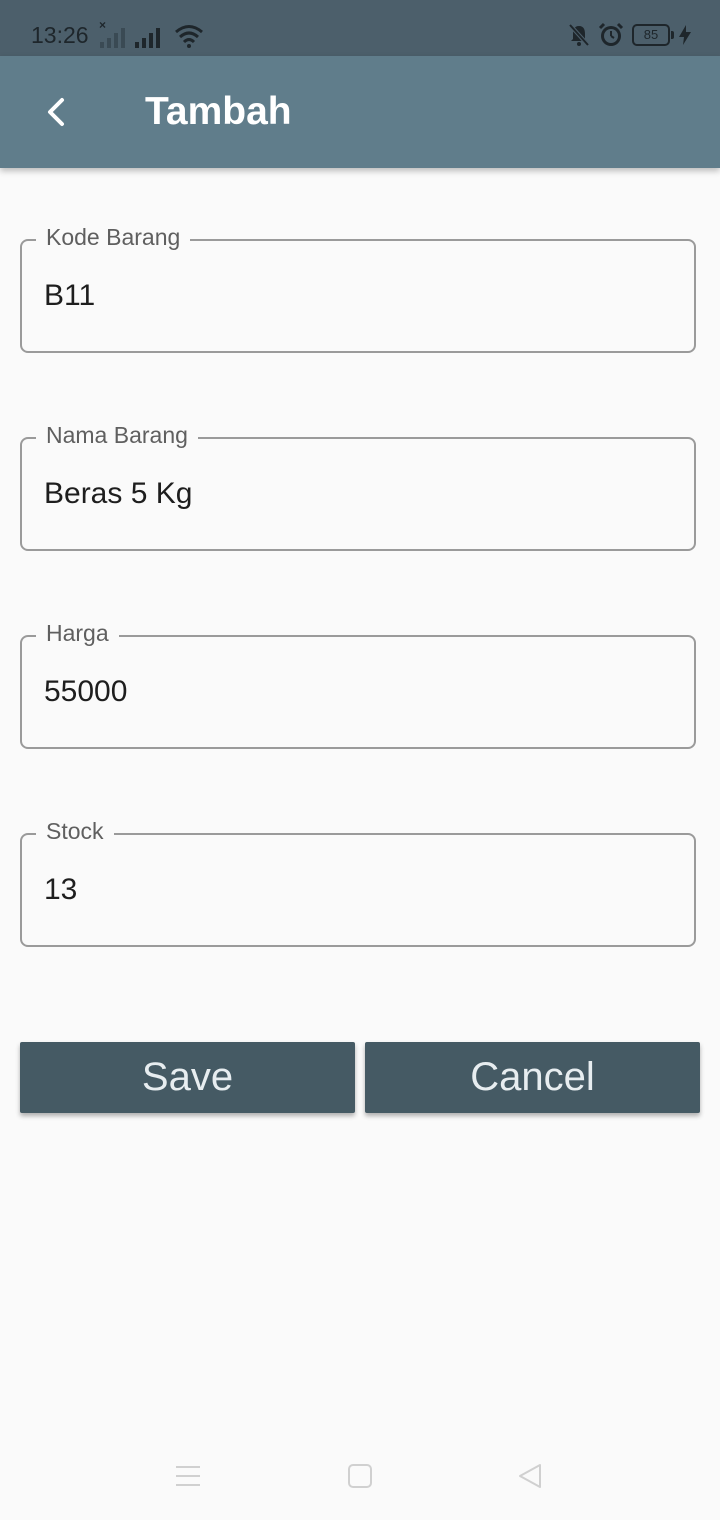  I want to click on alarm-icon, so click(611, 34).